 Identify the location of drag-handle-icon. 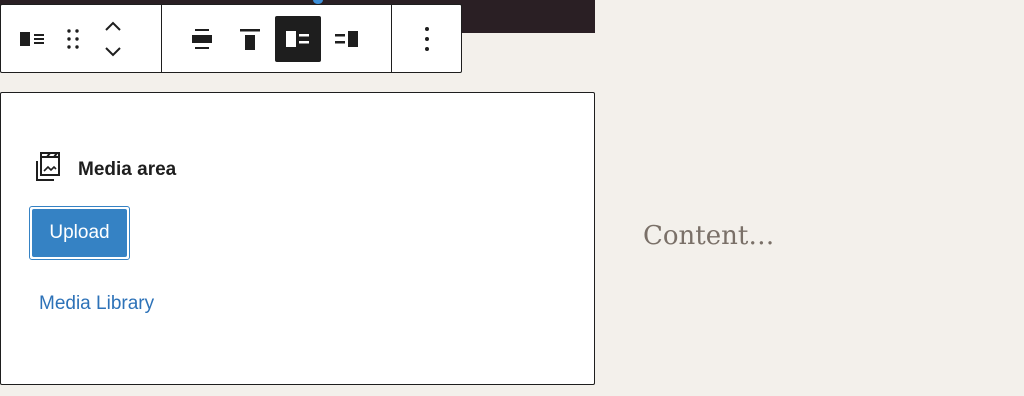
(73, 39).